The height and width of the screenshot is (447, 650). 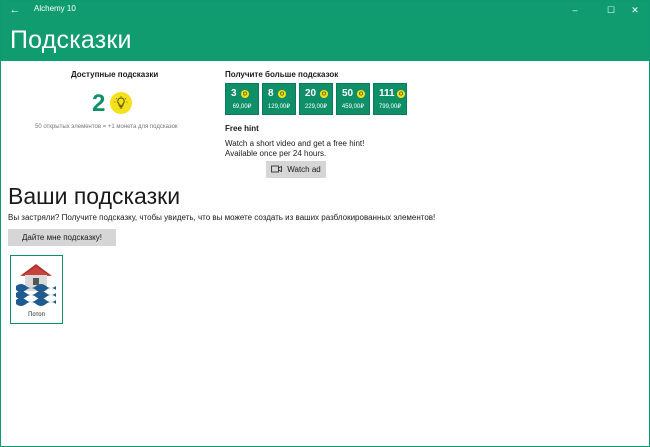 I want to click on free-hint-title: Free hint, so click(x=242, y=128).